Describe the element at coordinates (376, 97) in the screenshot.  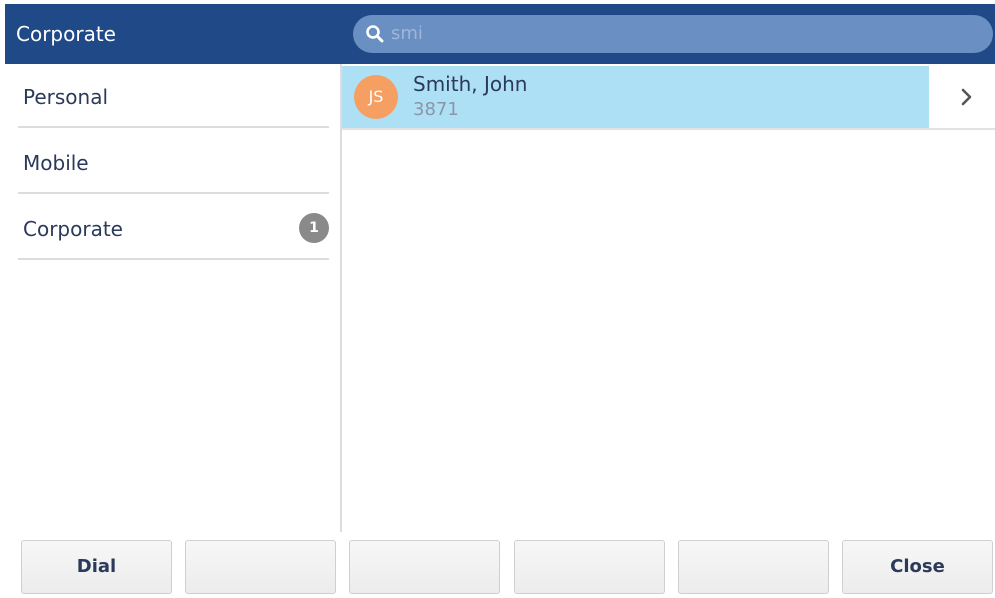
I see `avatar: JS` at that location.